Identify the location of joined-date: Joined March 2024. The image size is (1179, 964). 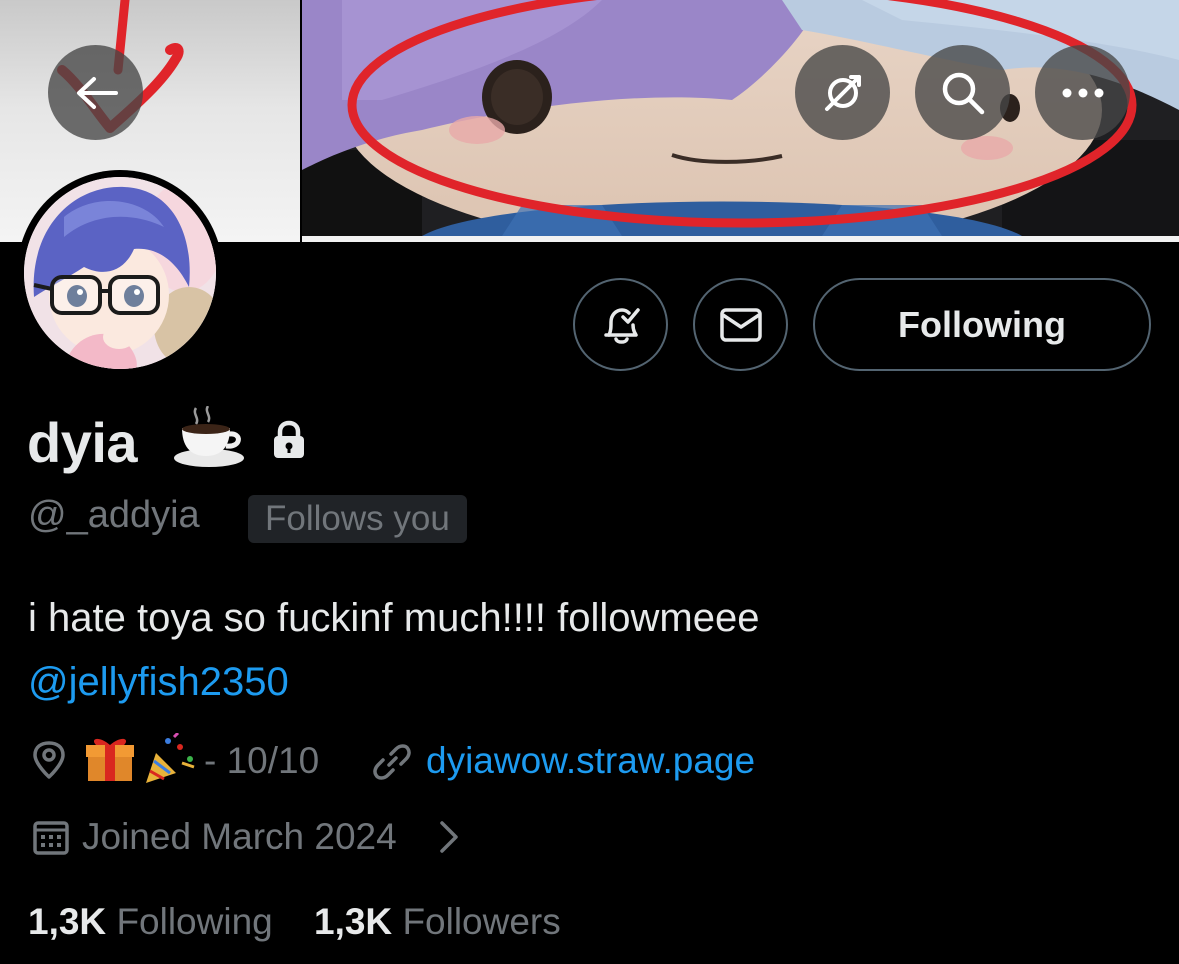
(239, 837).